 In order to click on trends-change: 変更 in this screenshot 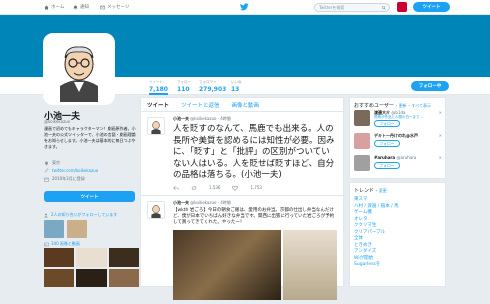, I will do `click(383, 190)`.